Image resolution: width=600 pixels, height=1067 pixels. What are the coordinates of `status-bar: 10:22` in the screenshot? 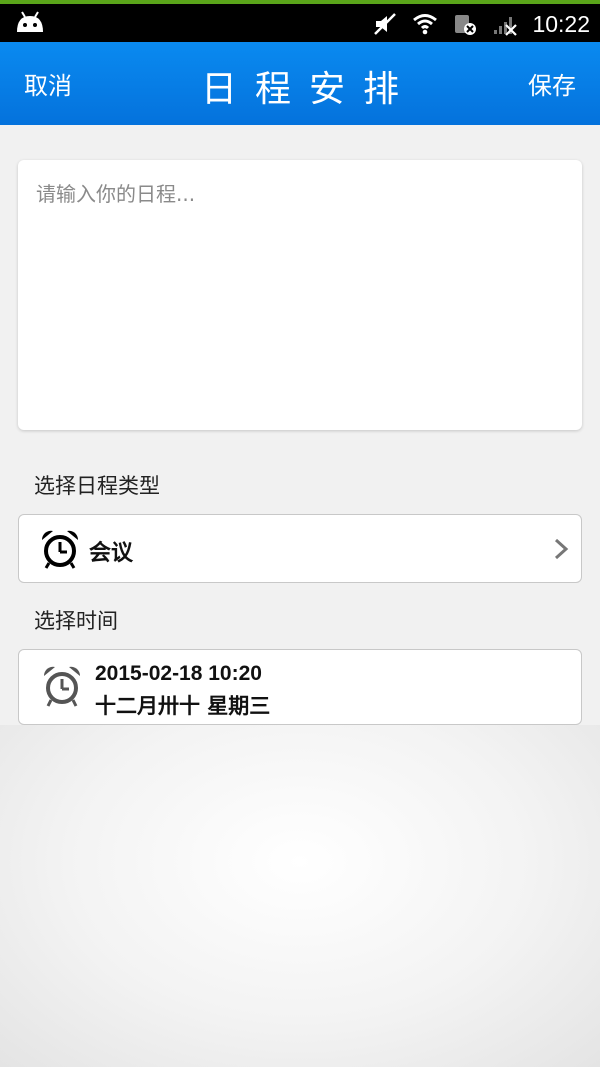 It's located at (300, 21).